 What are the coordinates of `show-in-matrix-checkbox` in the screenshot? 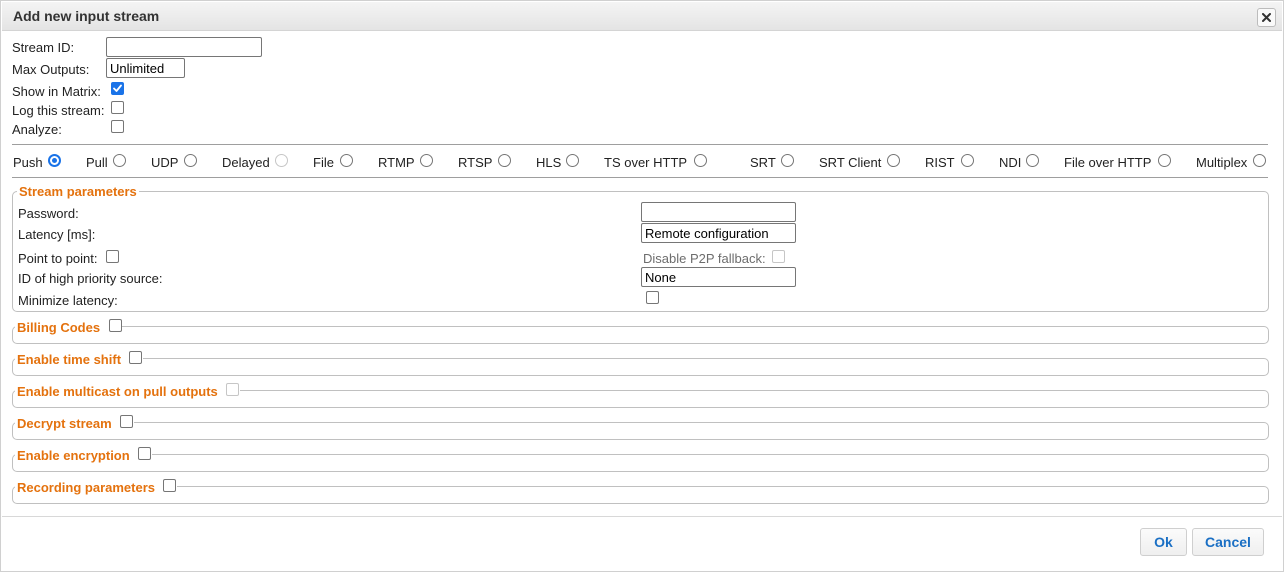 It's located at (117, 88).